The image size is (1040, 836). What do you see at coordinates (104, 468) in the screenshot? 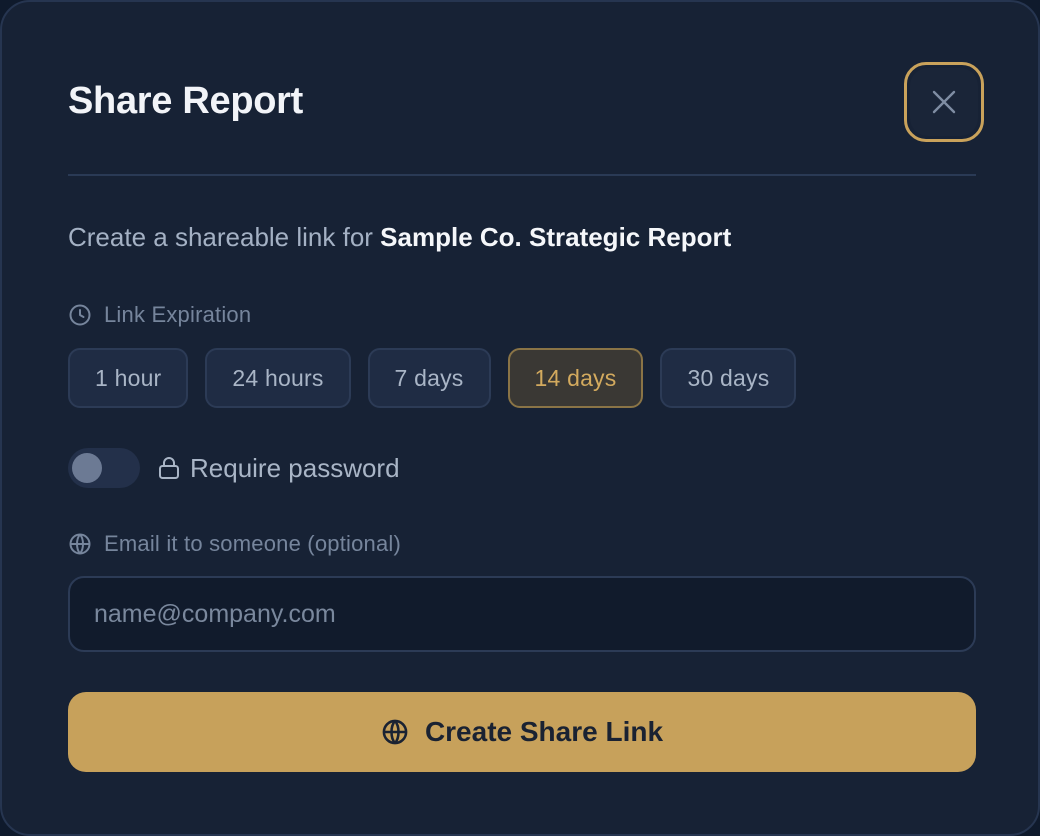
I see `password-toggle` at bounding box center [104, 468].